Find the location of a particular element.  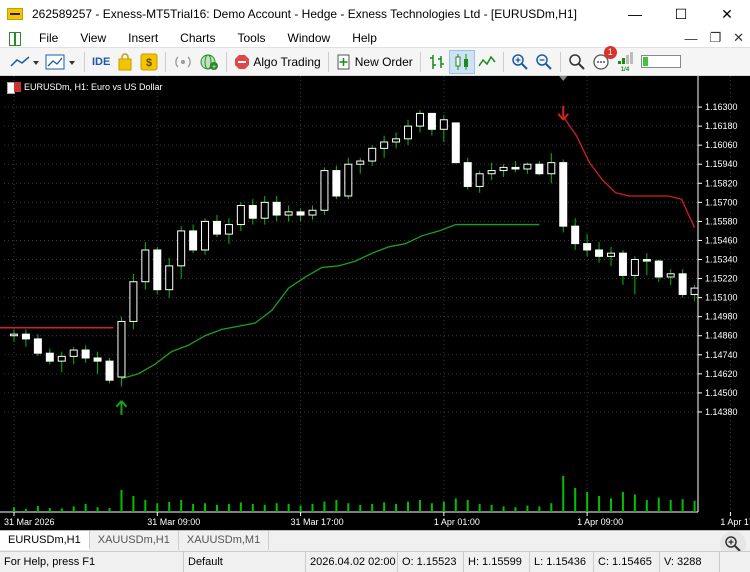

y-axis-tick-label: 1.14380 is located at coordinates (721, 412).